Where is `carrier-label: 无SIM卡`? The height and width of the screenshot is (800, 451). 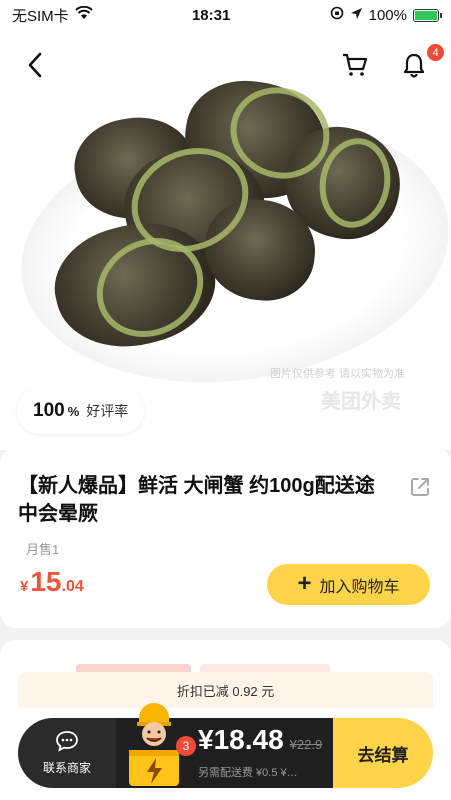 carrier-label: 无SIM卡 is located at coordinates (40, 16).